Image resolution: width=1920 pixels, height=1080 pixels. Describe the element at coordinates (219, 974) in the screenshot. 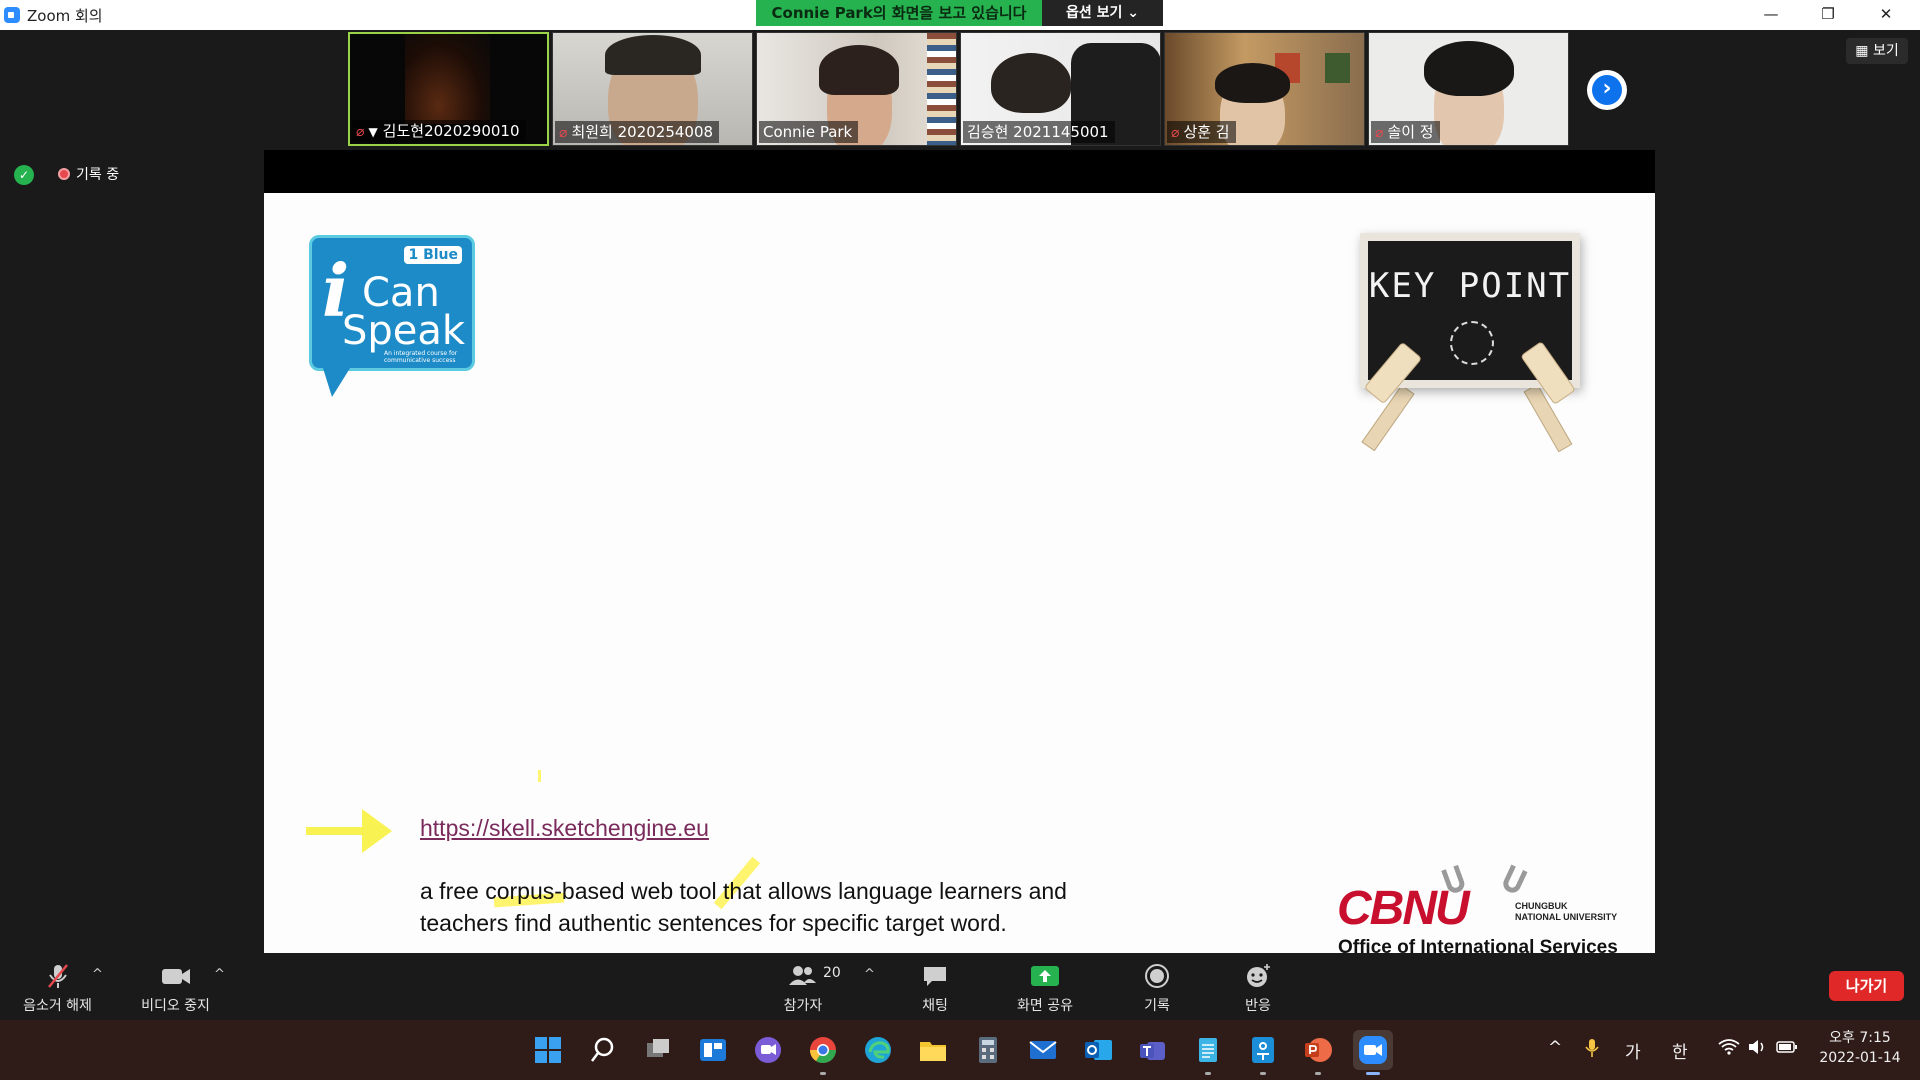

I see `video-options-caret: ^` at that location.